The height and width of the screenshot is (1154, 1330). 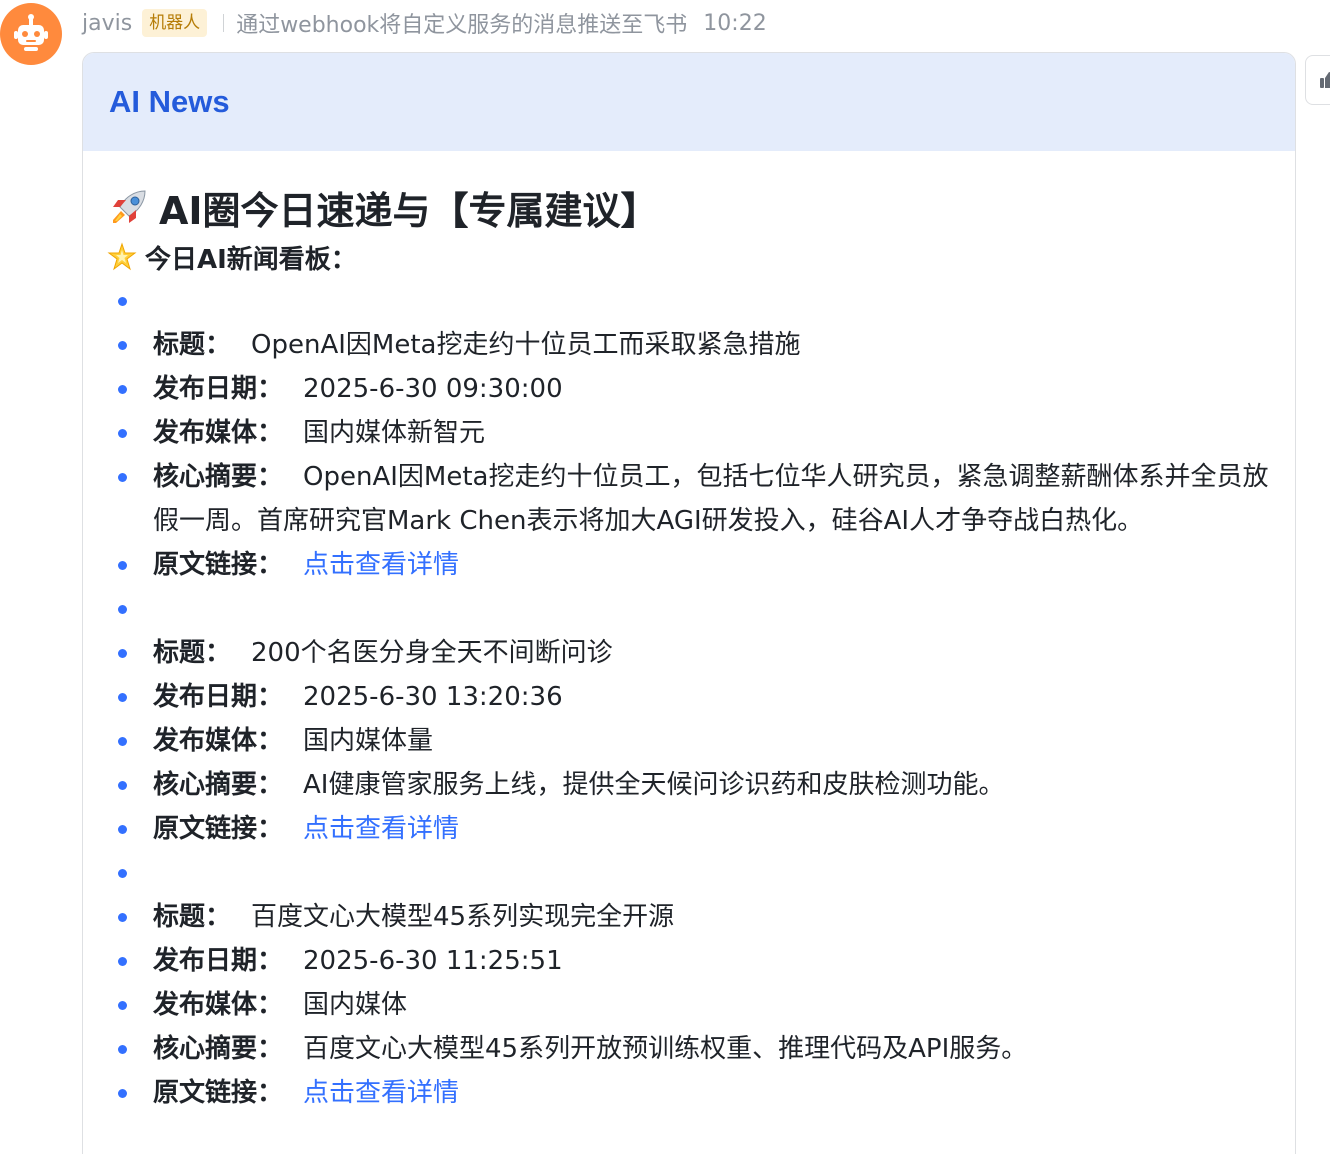 I want to click on news-date: 2025-6-30 11:25:51, so click(x=433, y=961).